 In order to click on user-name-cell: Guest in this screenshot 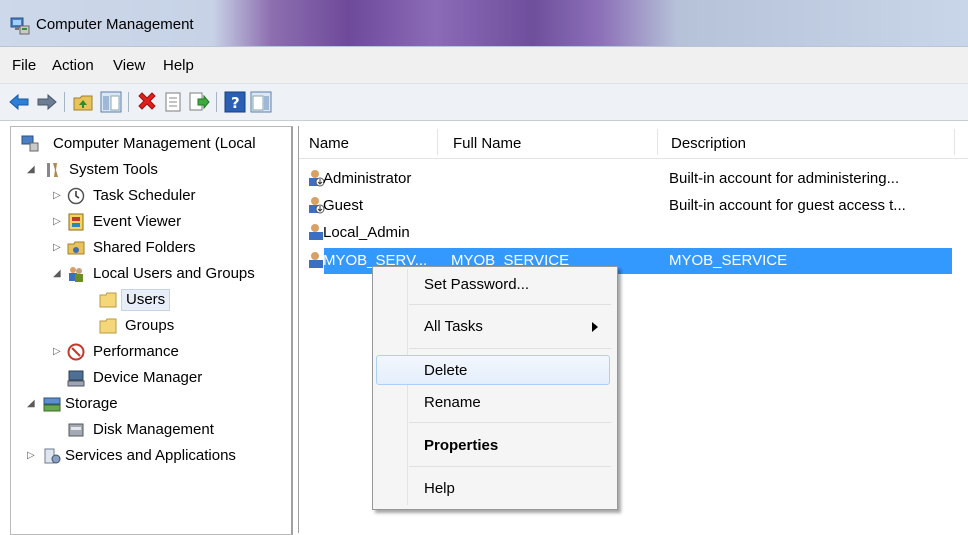, I will do `click(343, 205)`.